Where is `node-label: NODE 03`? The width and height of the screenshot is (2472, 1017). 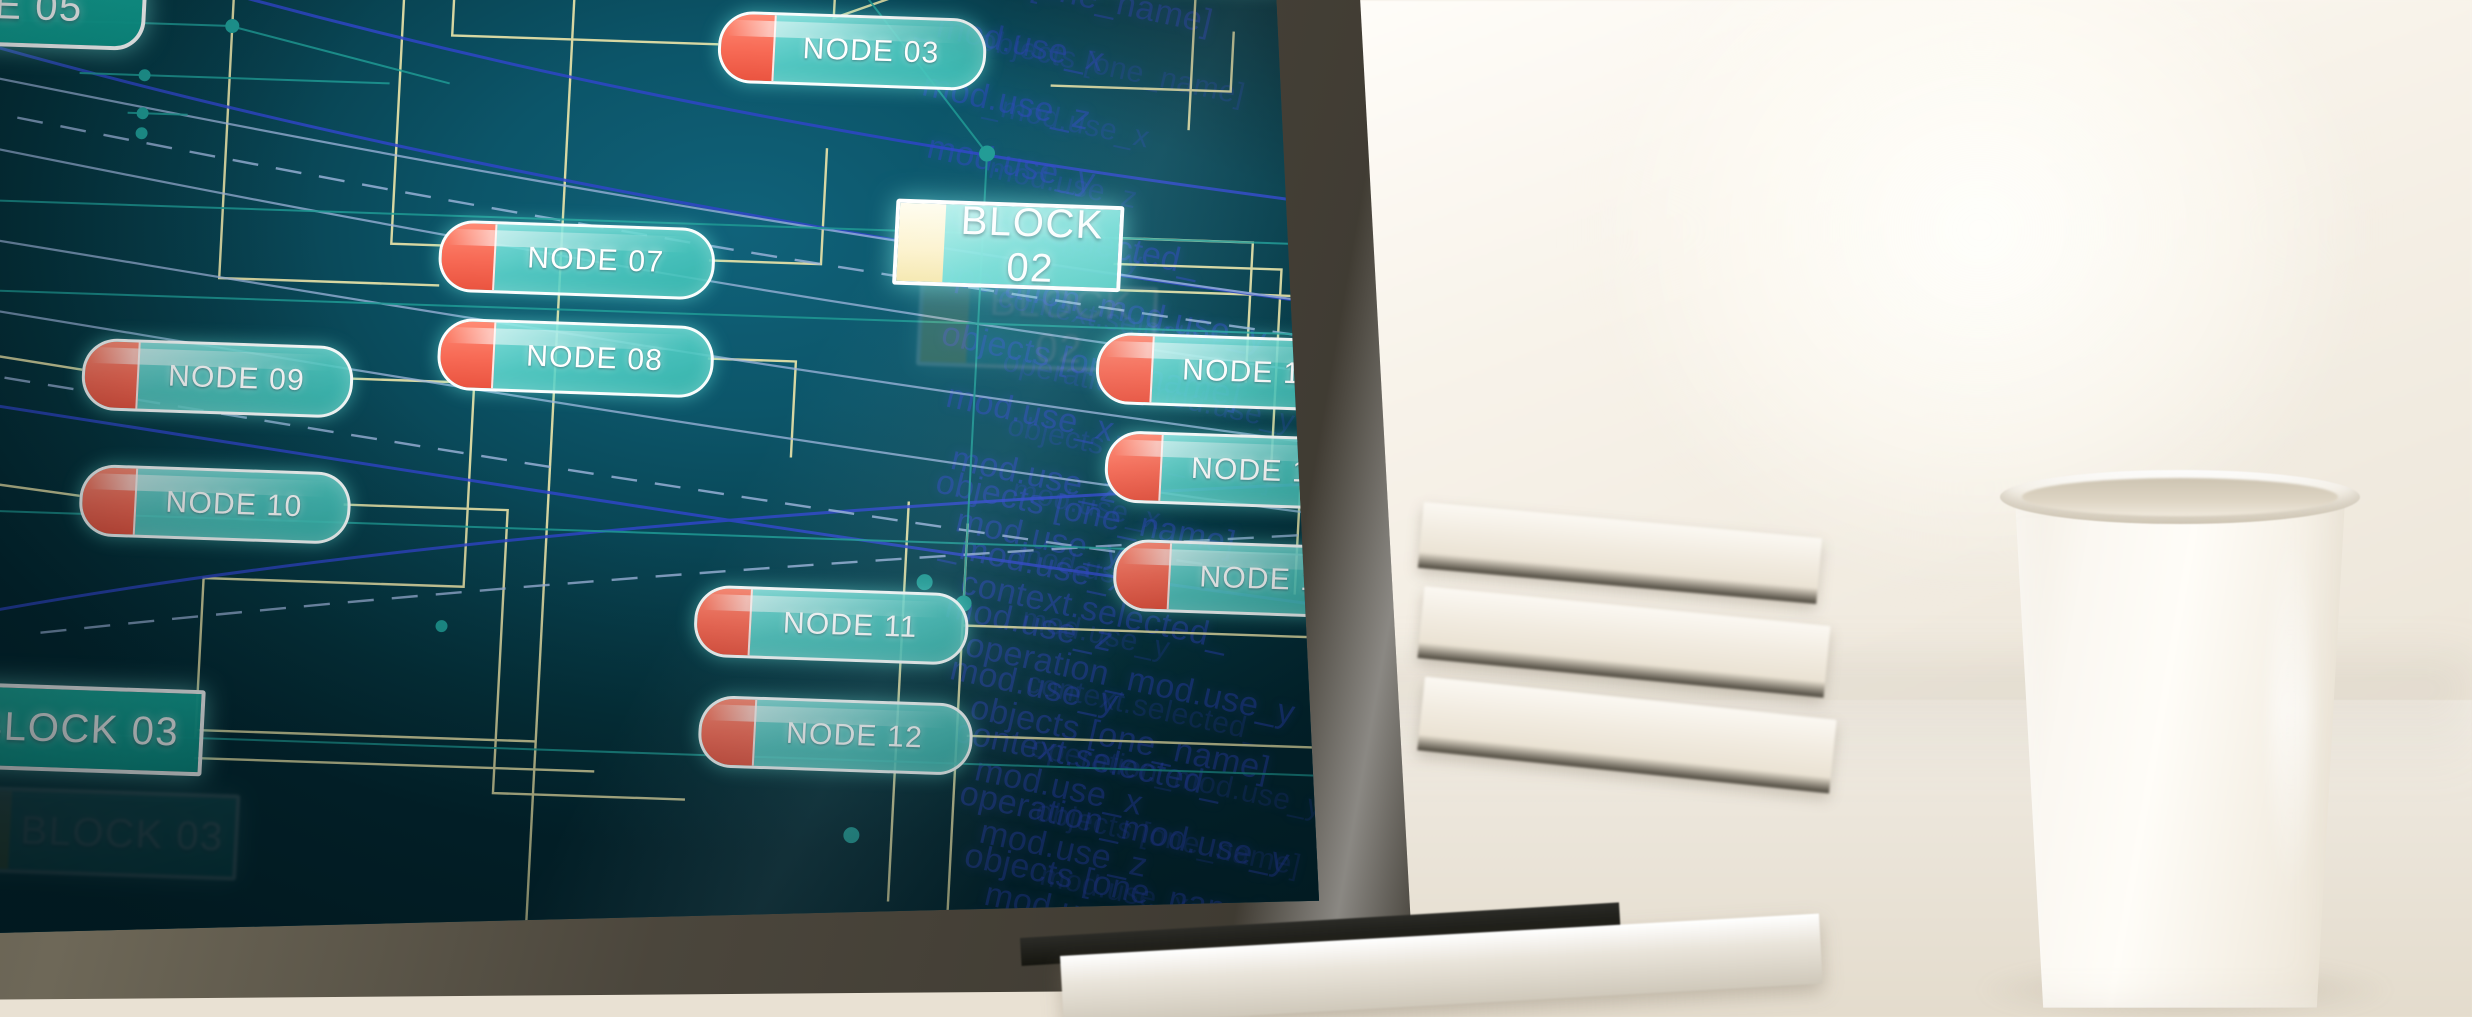 node-label: NODE 03 is located at coordinates (871, 51).